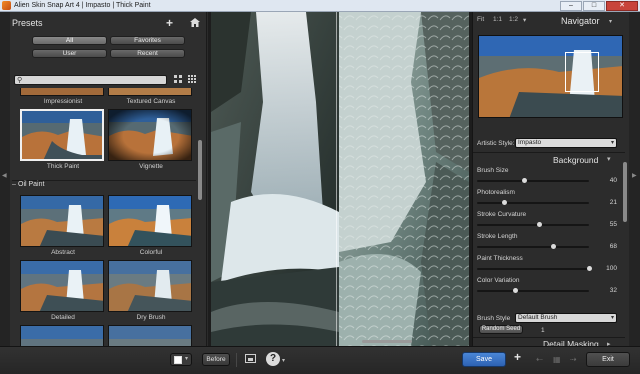 The height and width of the screenshot is (374, 640). What do you see at coordinates (613, 180) in the screenshot?
I see `param-value: 40` at bounding box center [613, 180].